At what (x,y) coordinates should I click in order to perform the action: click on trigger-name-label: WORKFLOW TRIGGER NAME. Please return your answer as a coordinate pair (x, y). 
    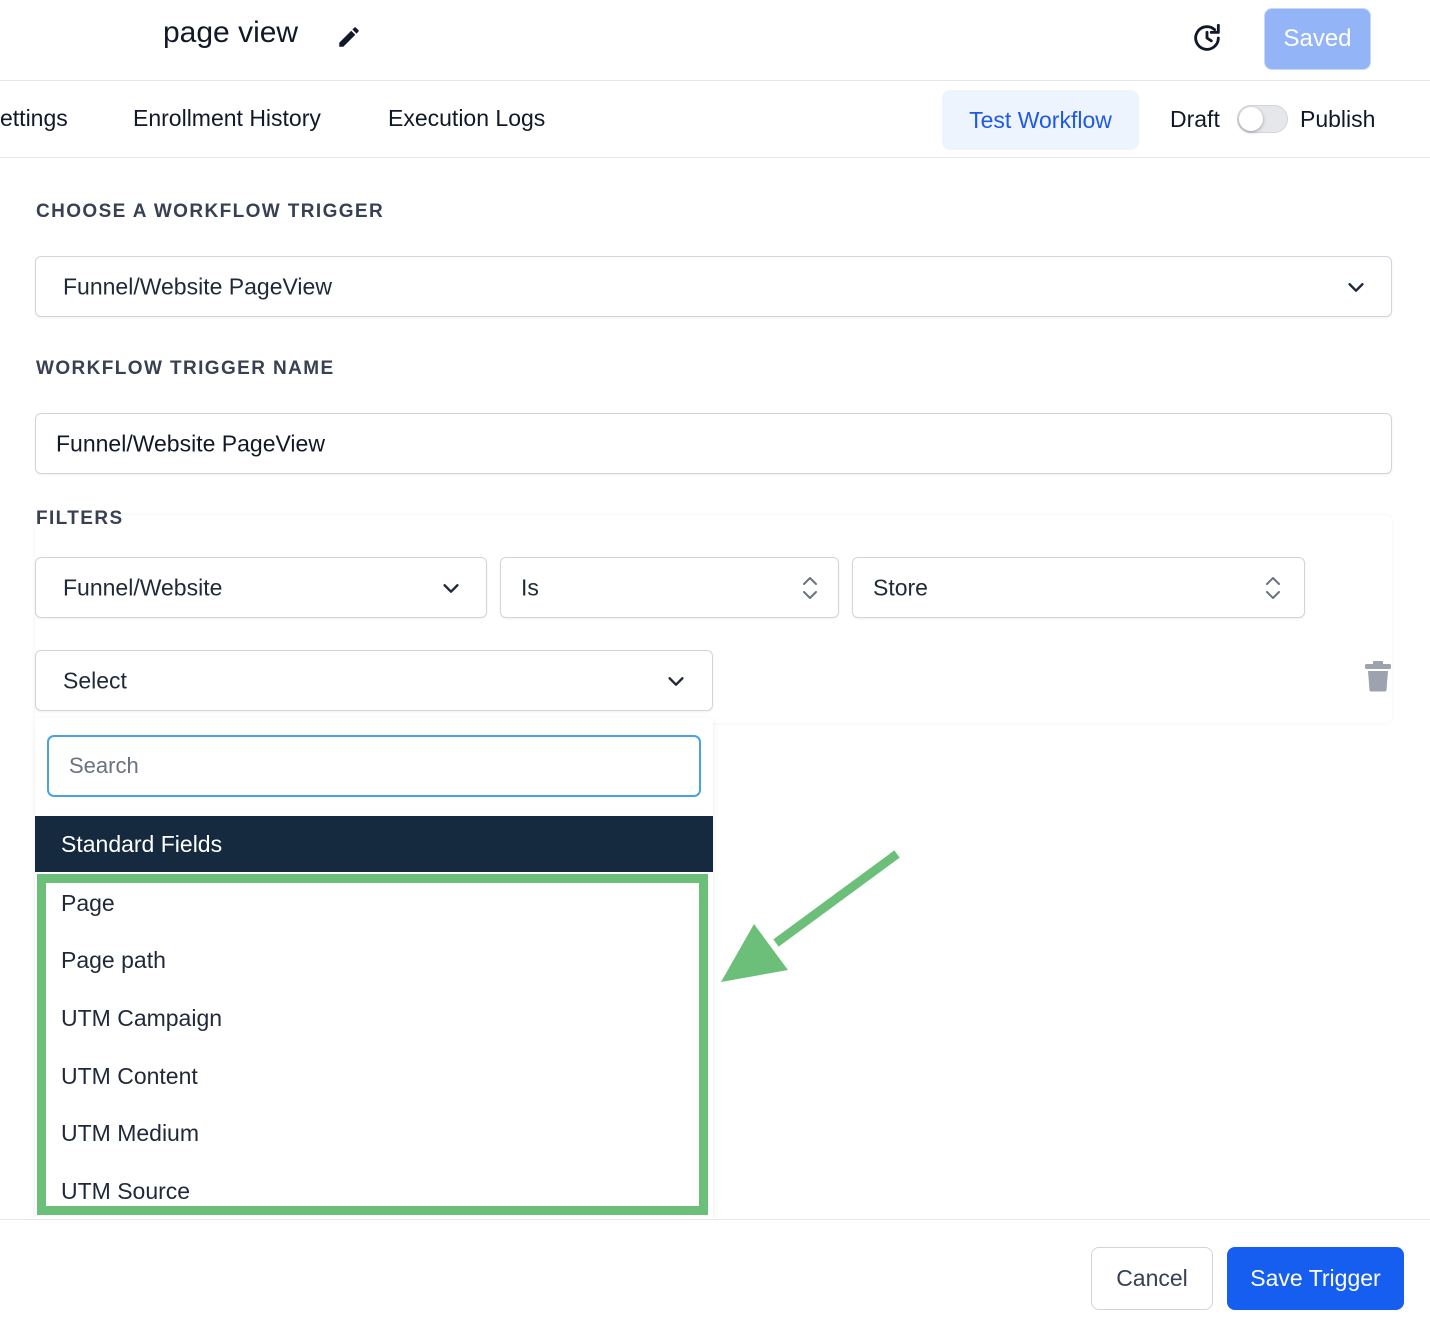
    Looking at the image, I should click on (185, 368).